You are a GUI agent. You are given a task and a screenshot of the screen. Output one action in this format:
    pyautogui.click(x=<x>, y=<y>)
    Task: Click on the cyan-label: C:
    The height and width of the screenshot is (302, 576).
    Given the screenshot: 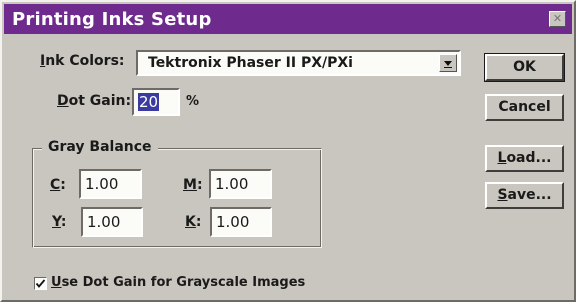 What is the action you would take?
    pyautogui.click(x=58, y=185)
    